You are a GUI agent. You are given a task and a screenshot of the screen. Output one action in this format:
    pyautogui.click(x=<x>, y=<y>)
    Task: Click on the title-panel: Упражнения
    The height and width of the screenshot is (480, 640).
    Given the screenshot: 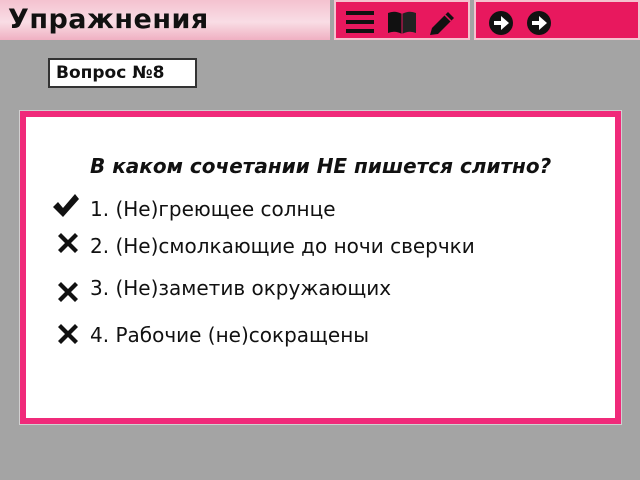 What is the action you would take?
    pyautogui.click(x=165, y=20)
    